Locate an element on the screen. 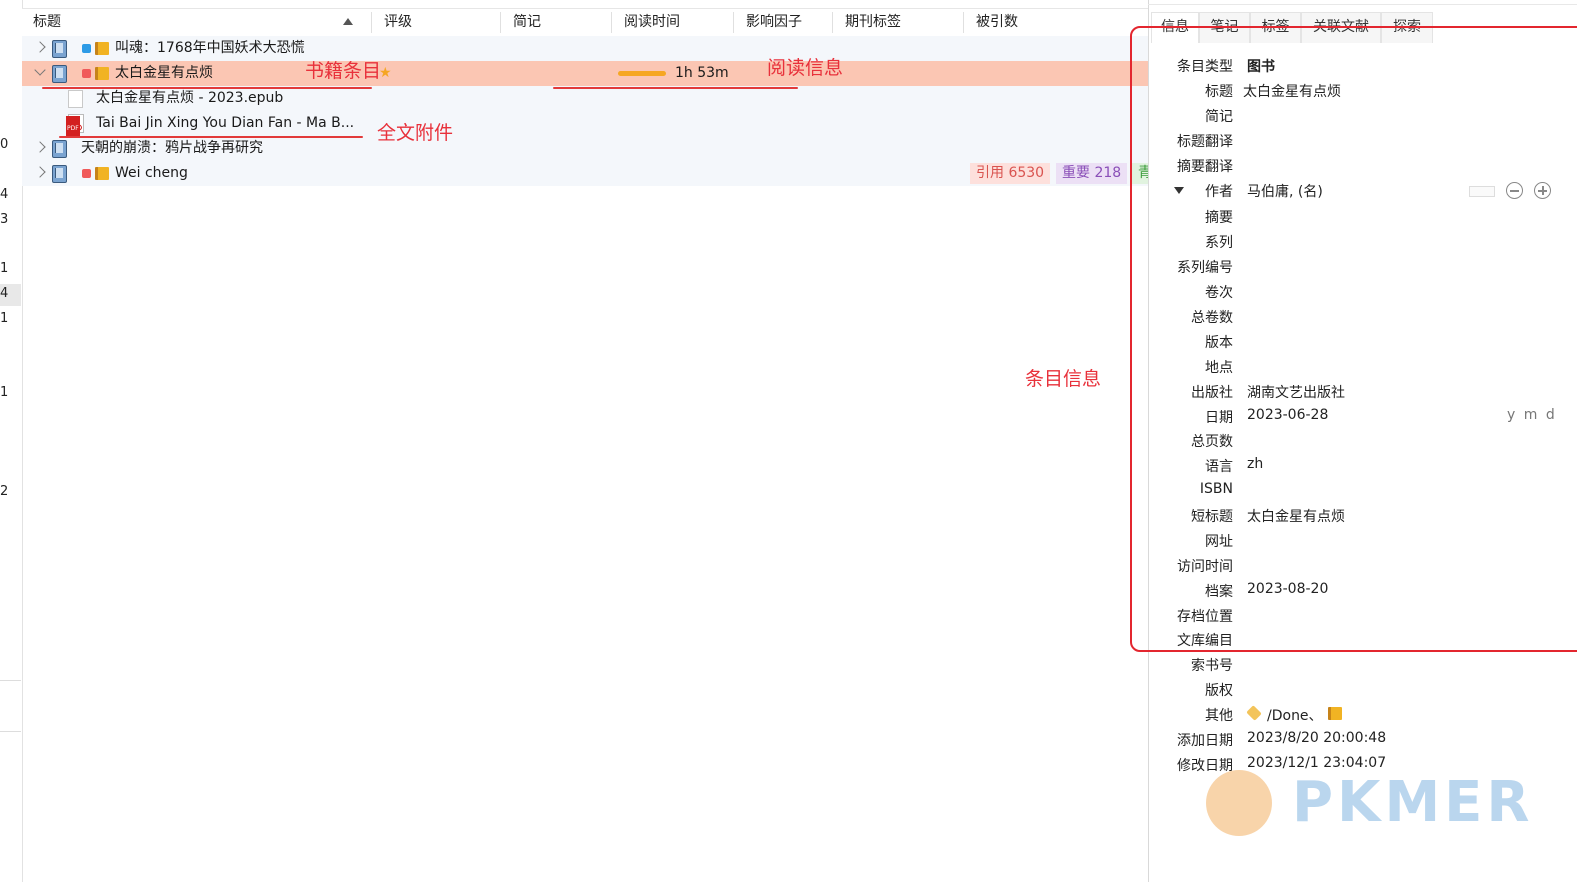 The width and height of the screenshot is (1577, 882). column-journal-tags: 期刊标签 is located at coordinates (873, 22).